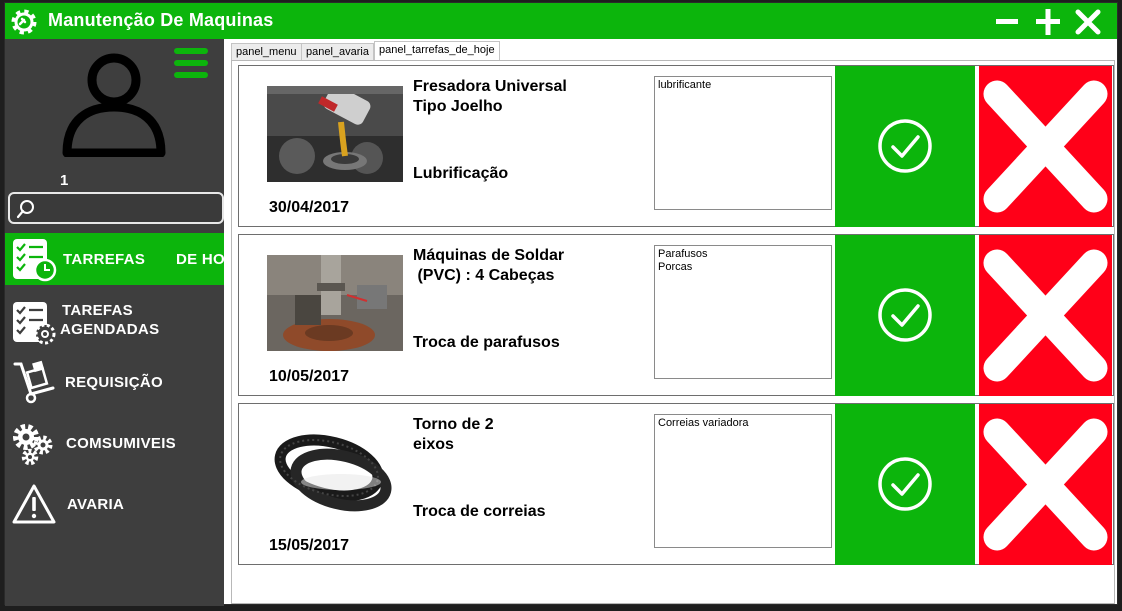 The image size is (1122, 611). What do you see at coordinates (335, 472) in the screenshot?
I see `drive-belt-image` at bounding box center [335, 472].